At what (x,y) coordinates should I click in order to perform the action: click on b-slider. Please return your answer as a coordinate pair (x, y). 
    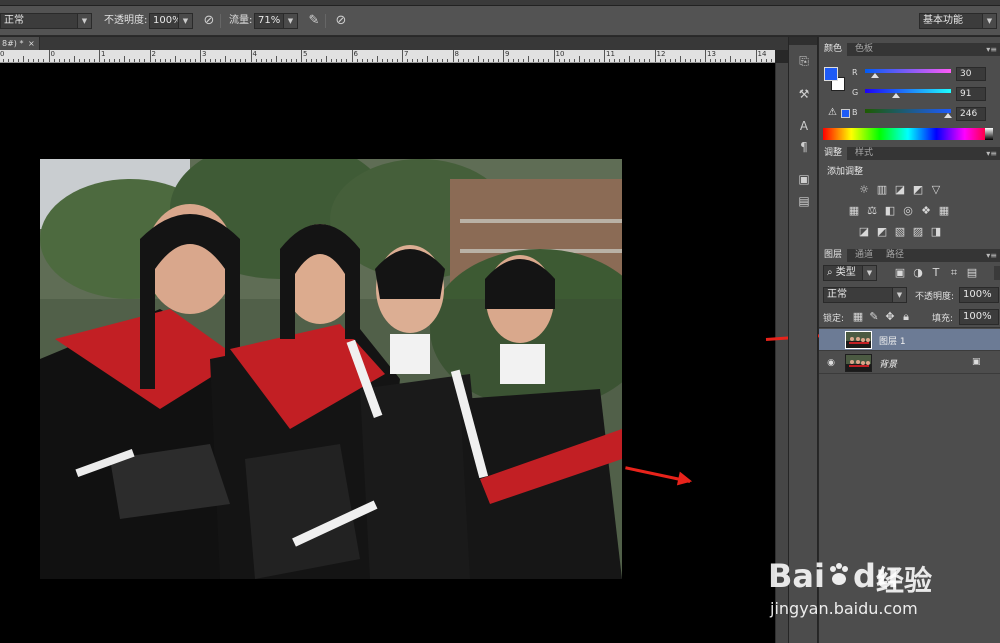
    Looking at the image, I should click on (908, 113).